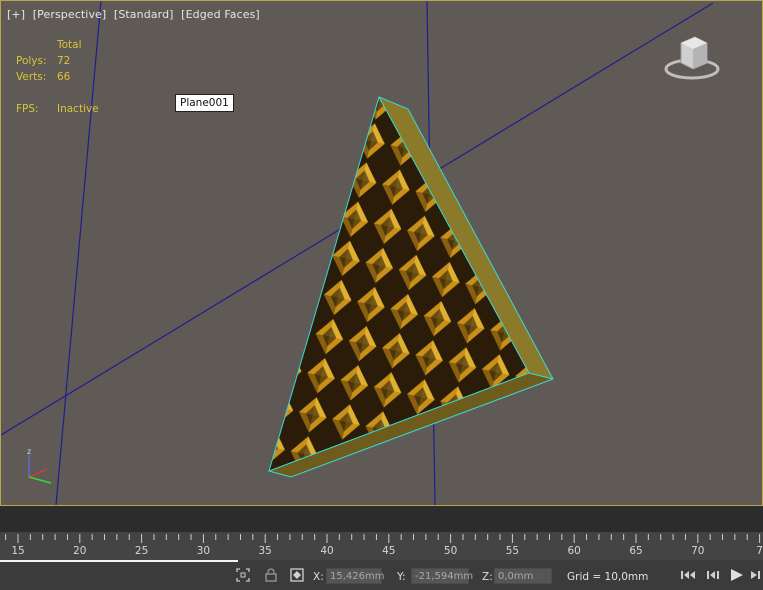 The width and height of the screenshot is (763, 590). Describe the element at coordinates (80, 551) in the screenshot. I see `ruler-tick-label: 20` at that location.